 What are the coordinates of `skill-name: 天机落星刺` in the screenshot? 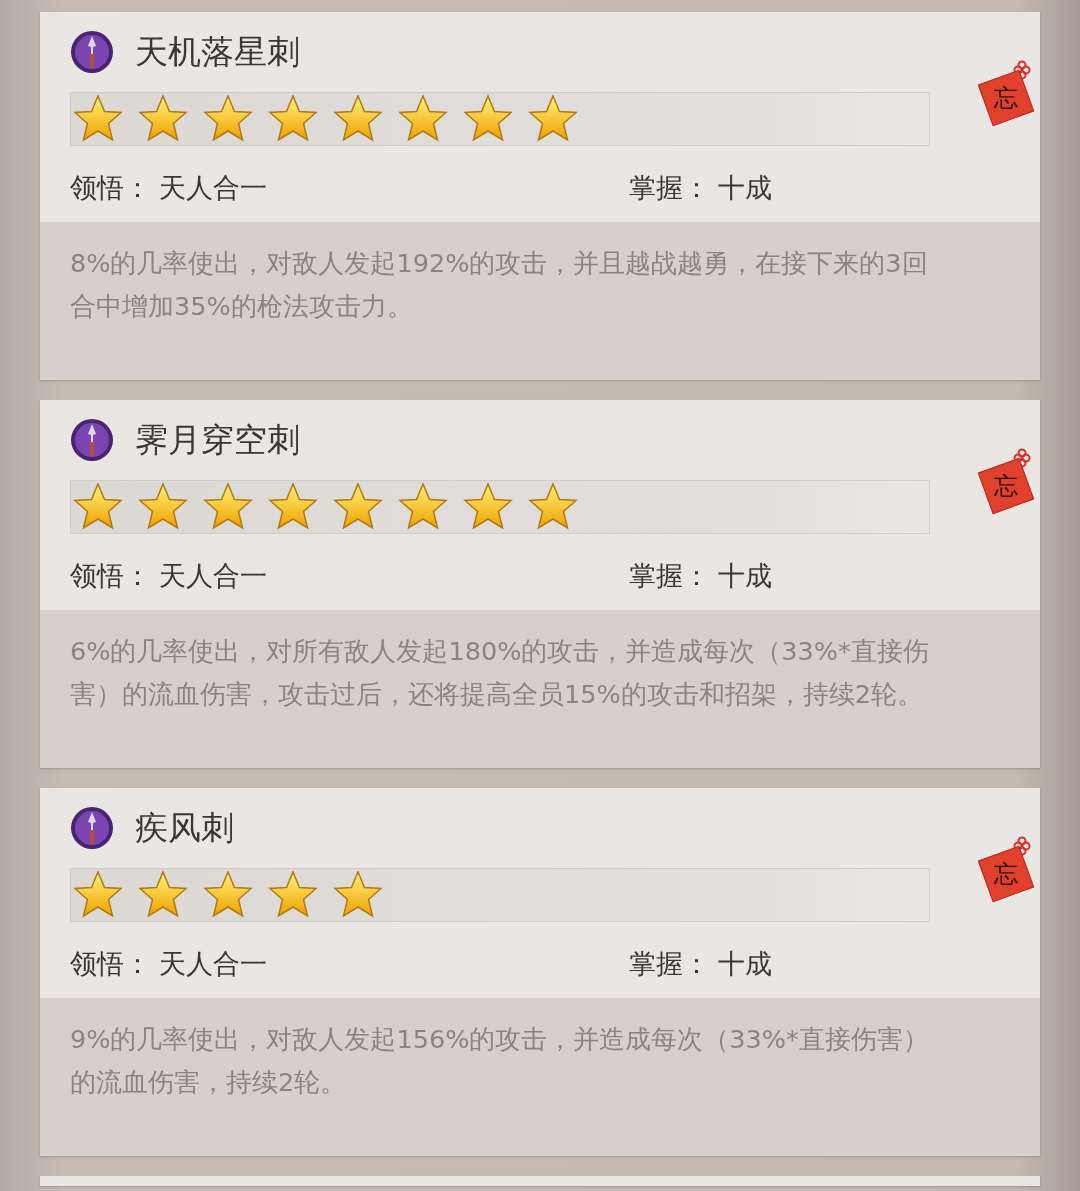 It's located at (217, 51).